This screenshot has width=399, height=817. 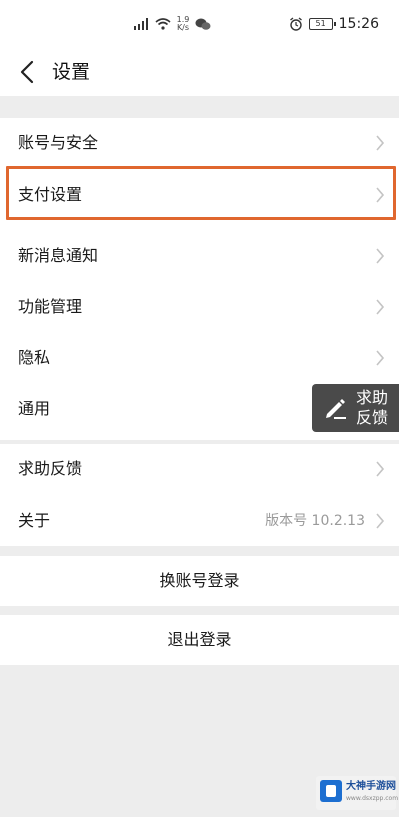 What do you see at coordinates (372, 397) in the screenshot?
I see `help-float-line1: 求助` at bounding box center [372, 397].